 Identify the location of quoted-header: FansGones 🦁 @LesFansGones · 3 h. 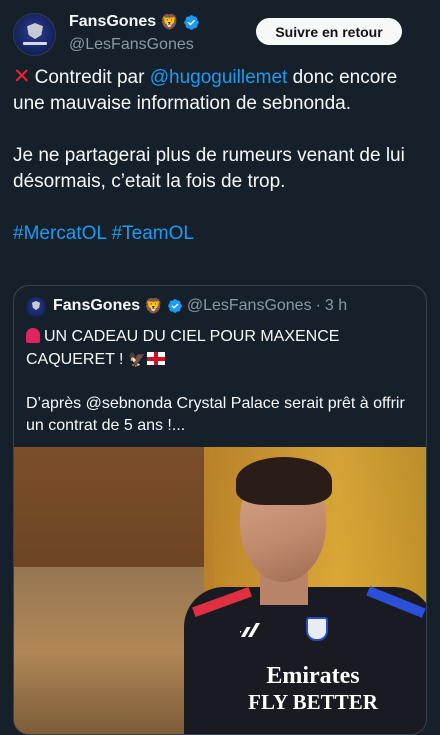
(200, 306).